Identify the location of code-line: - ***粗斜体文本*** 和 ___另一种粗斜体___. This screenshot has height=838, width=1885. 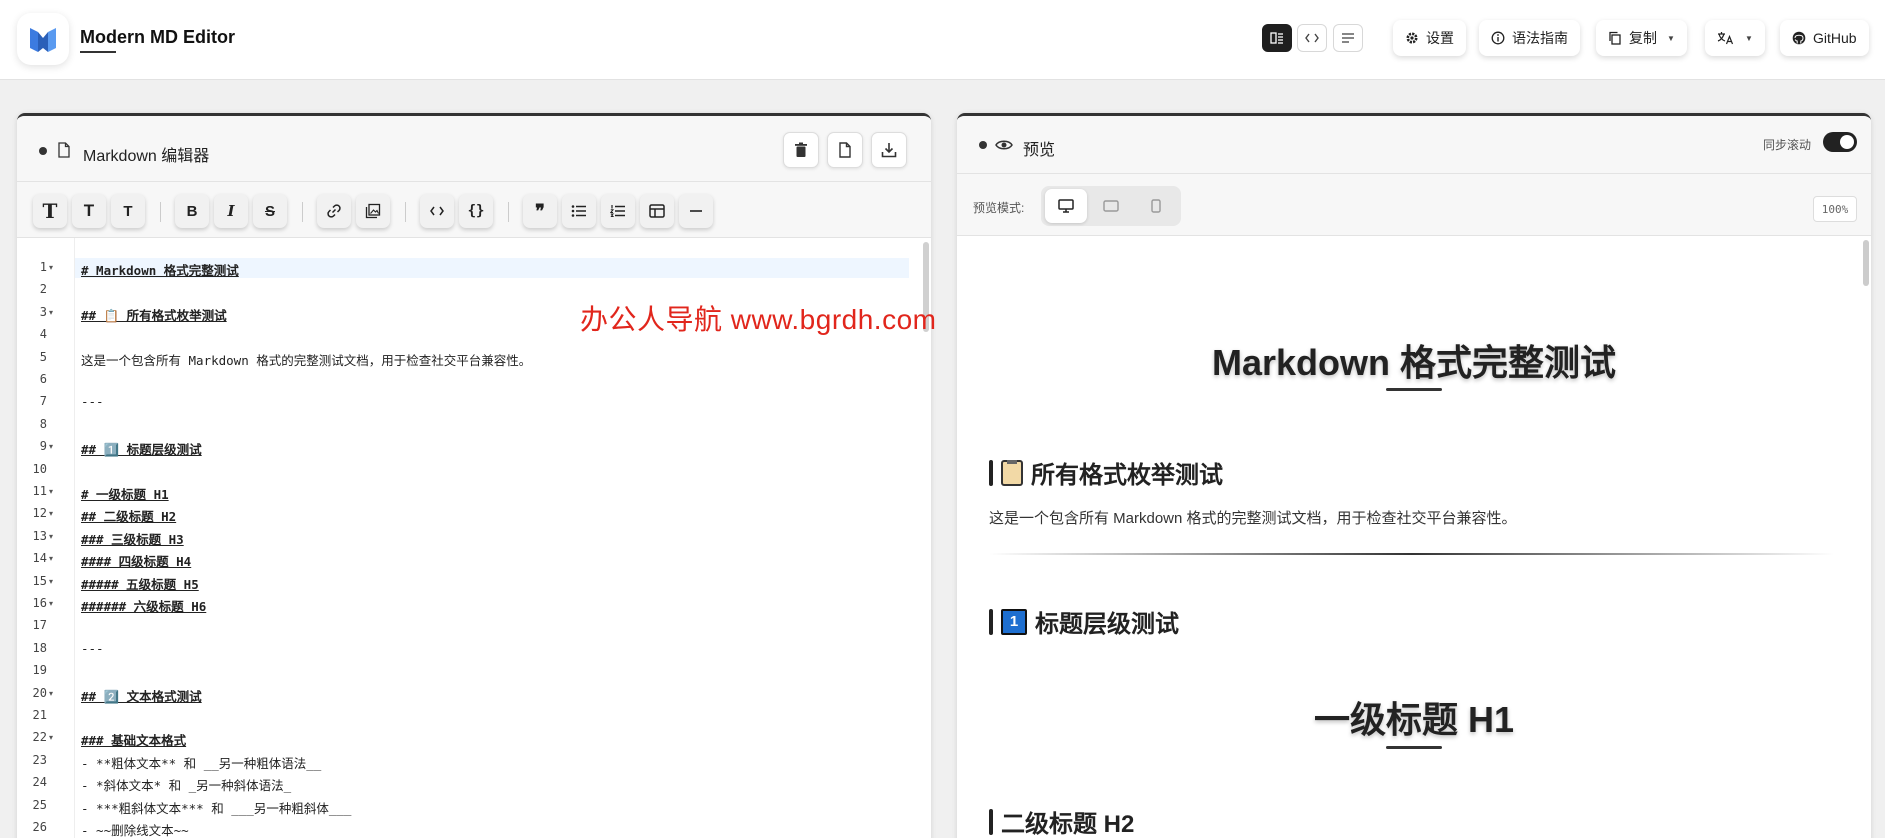
(216, 808).